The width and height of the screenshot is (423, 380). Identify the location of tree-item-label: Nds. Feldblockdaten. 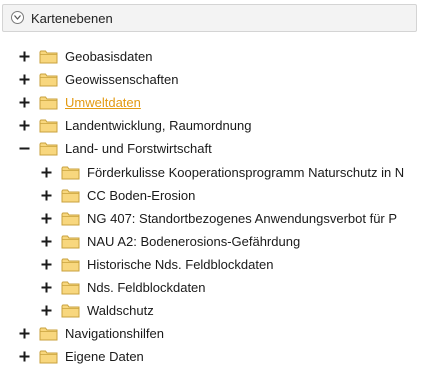
(146, 287).